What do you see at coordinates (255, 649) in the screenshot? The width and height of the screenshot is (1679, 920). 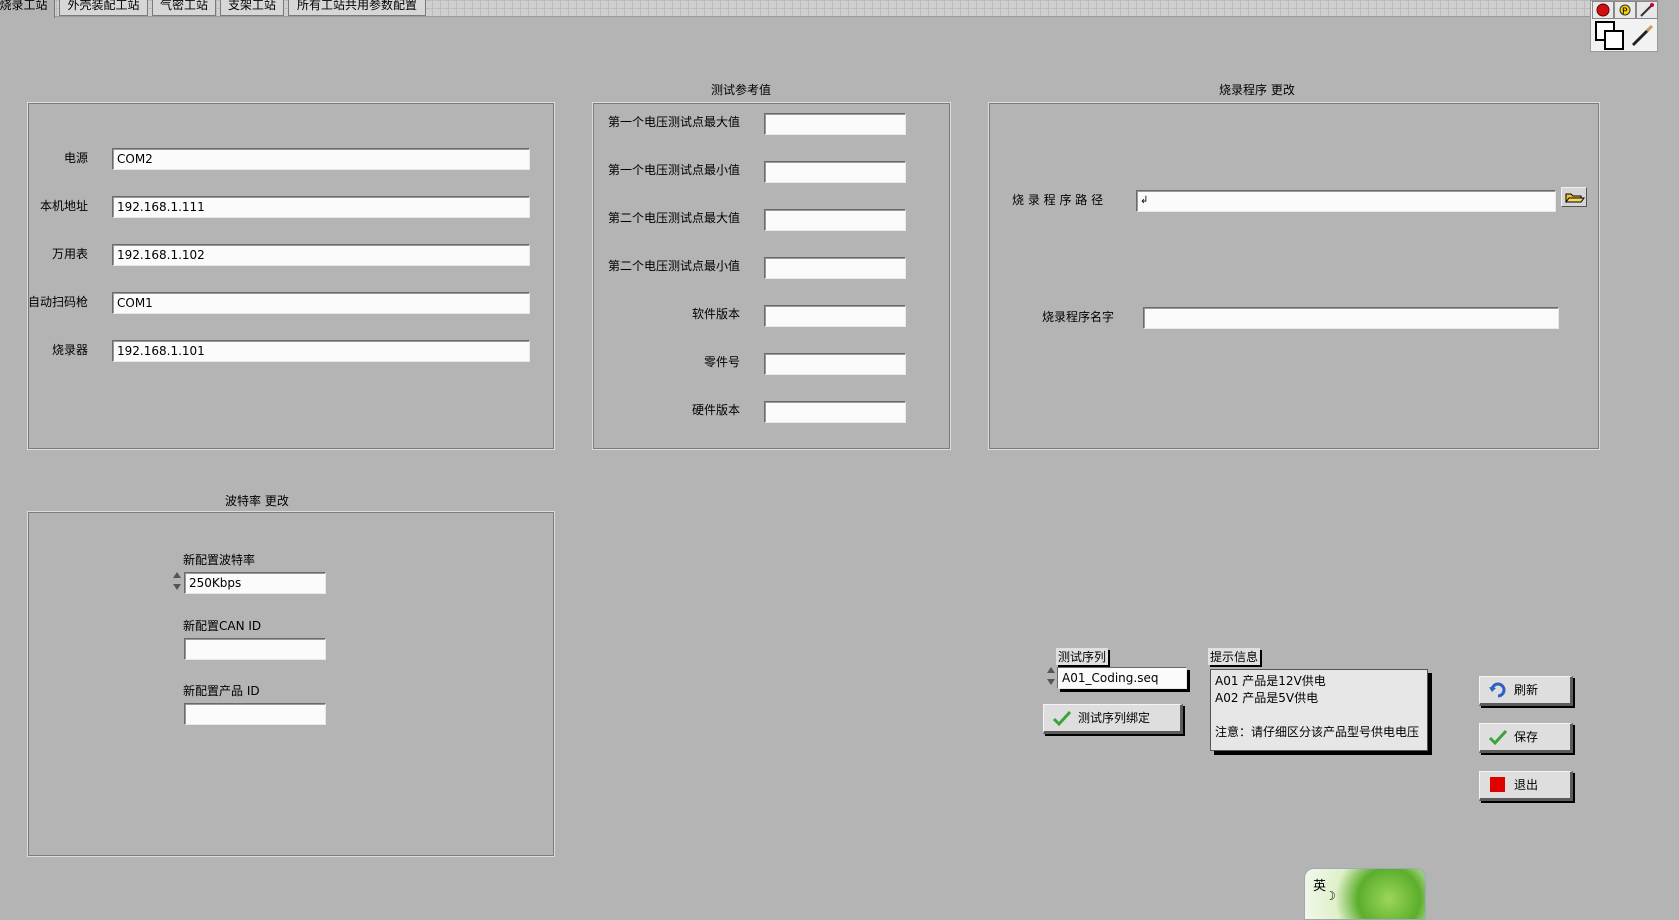 I see `can-id-field` at bounding box center [255, 649].